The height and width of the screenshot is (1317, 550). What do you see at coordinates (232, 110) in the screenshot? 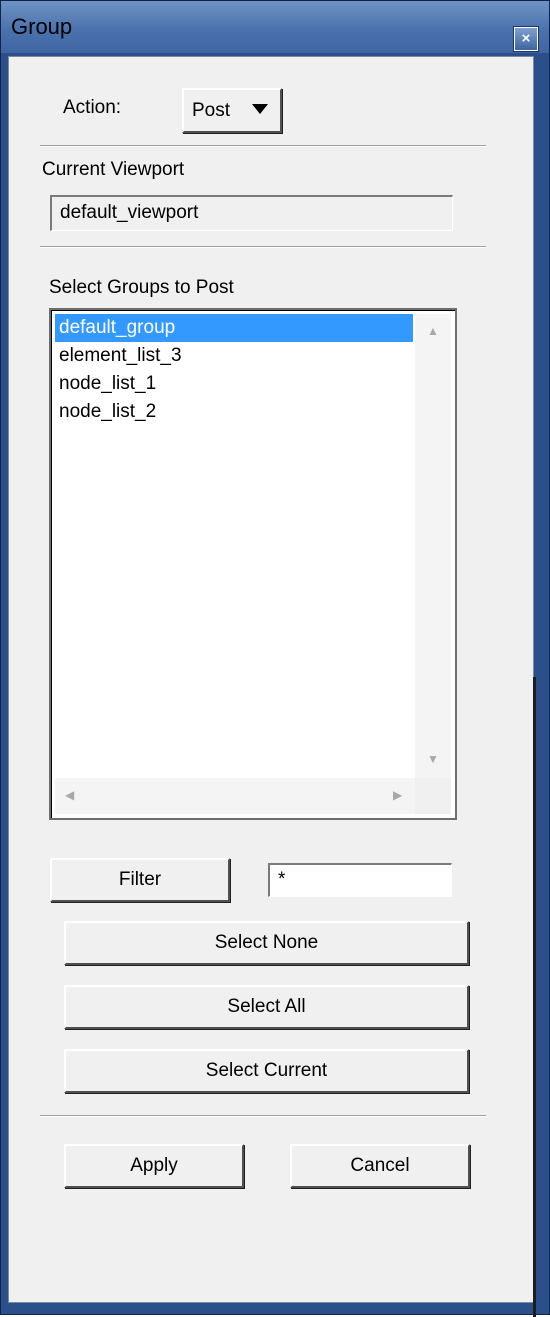
I see `action-dropdown: Post` at bounding box center [232, 110].